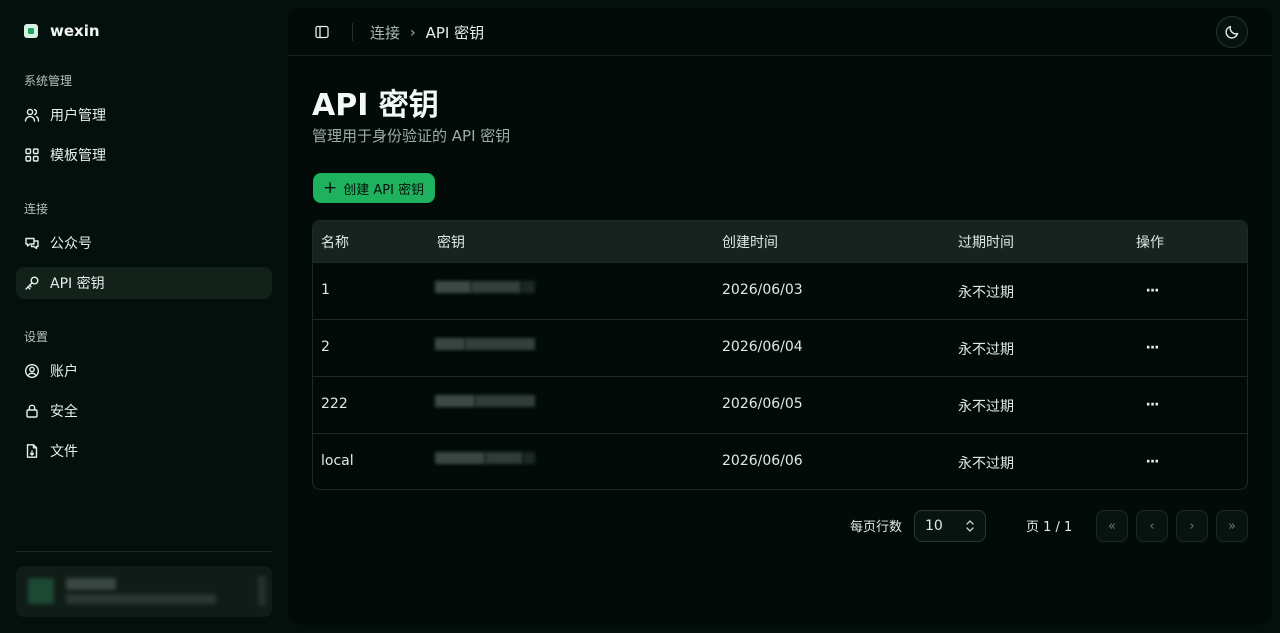 The width and height of the screenshot is (1280, 633). What do you see at coordinates (31, 31) in the screenshot?
I see `brand-logo-icon` at bounding box center [31, 31].